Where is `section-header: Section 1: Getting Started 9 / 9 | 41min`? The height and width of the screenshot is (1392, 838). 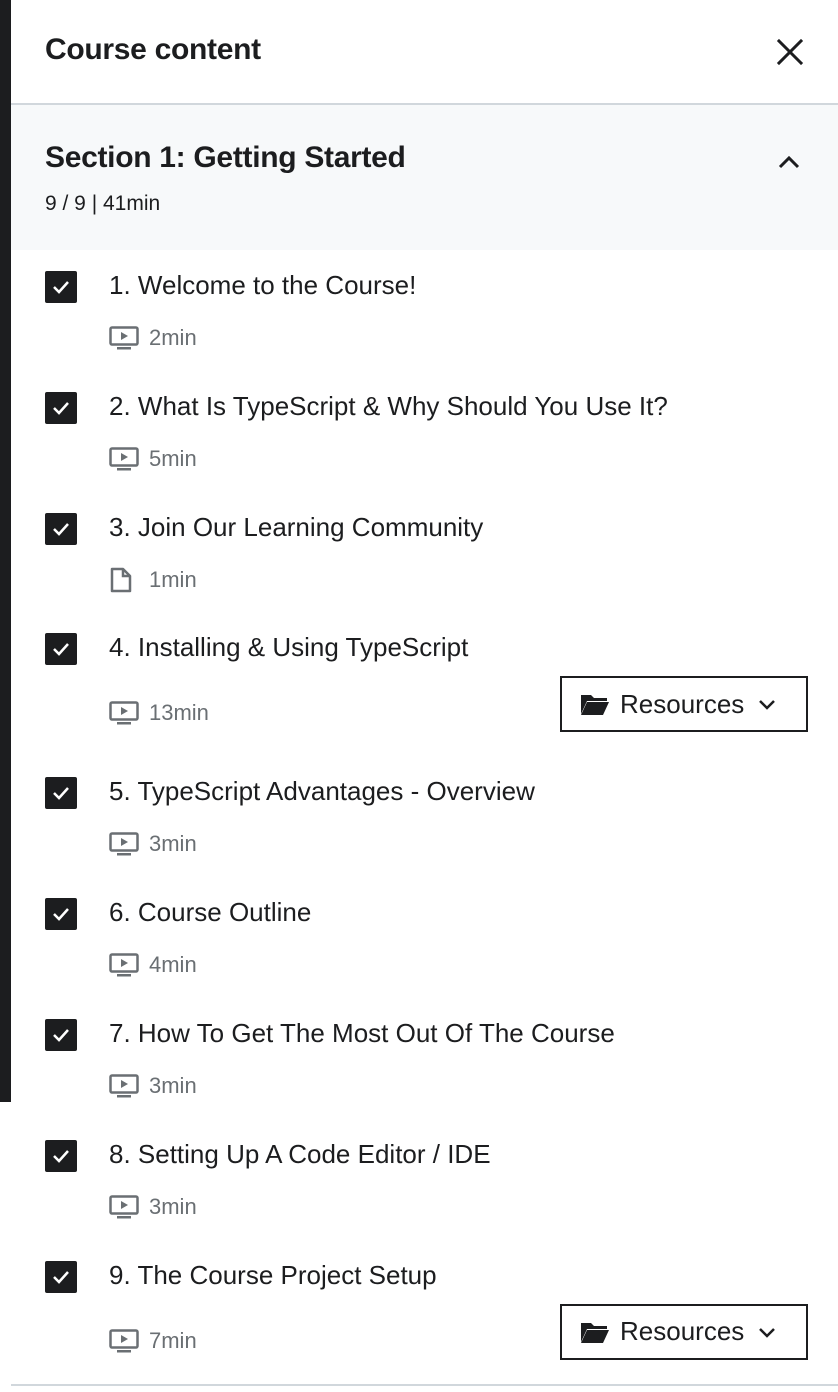
section-header: Section 1: Getting Started 9 / 9 | 41min is located at coordinates (424, 177).